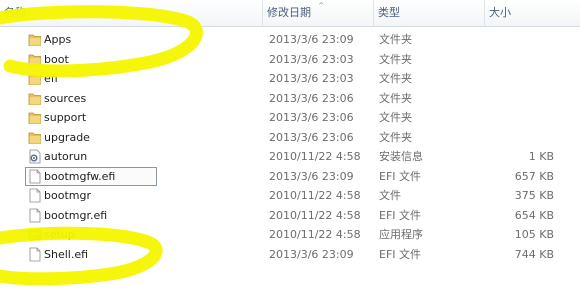 The height and width of the screenshot is (303, 580). Describe the element at coordinates (534, 195) in the screenshot. I see `file-size: 375 KB` at that location.